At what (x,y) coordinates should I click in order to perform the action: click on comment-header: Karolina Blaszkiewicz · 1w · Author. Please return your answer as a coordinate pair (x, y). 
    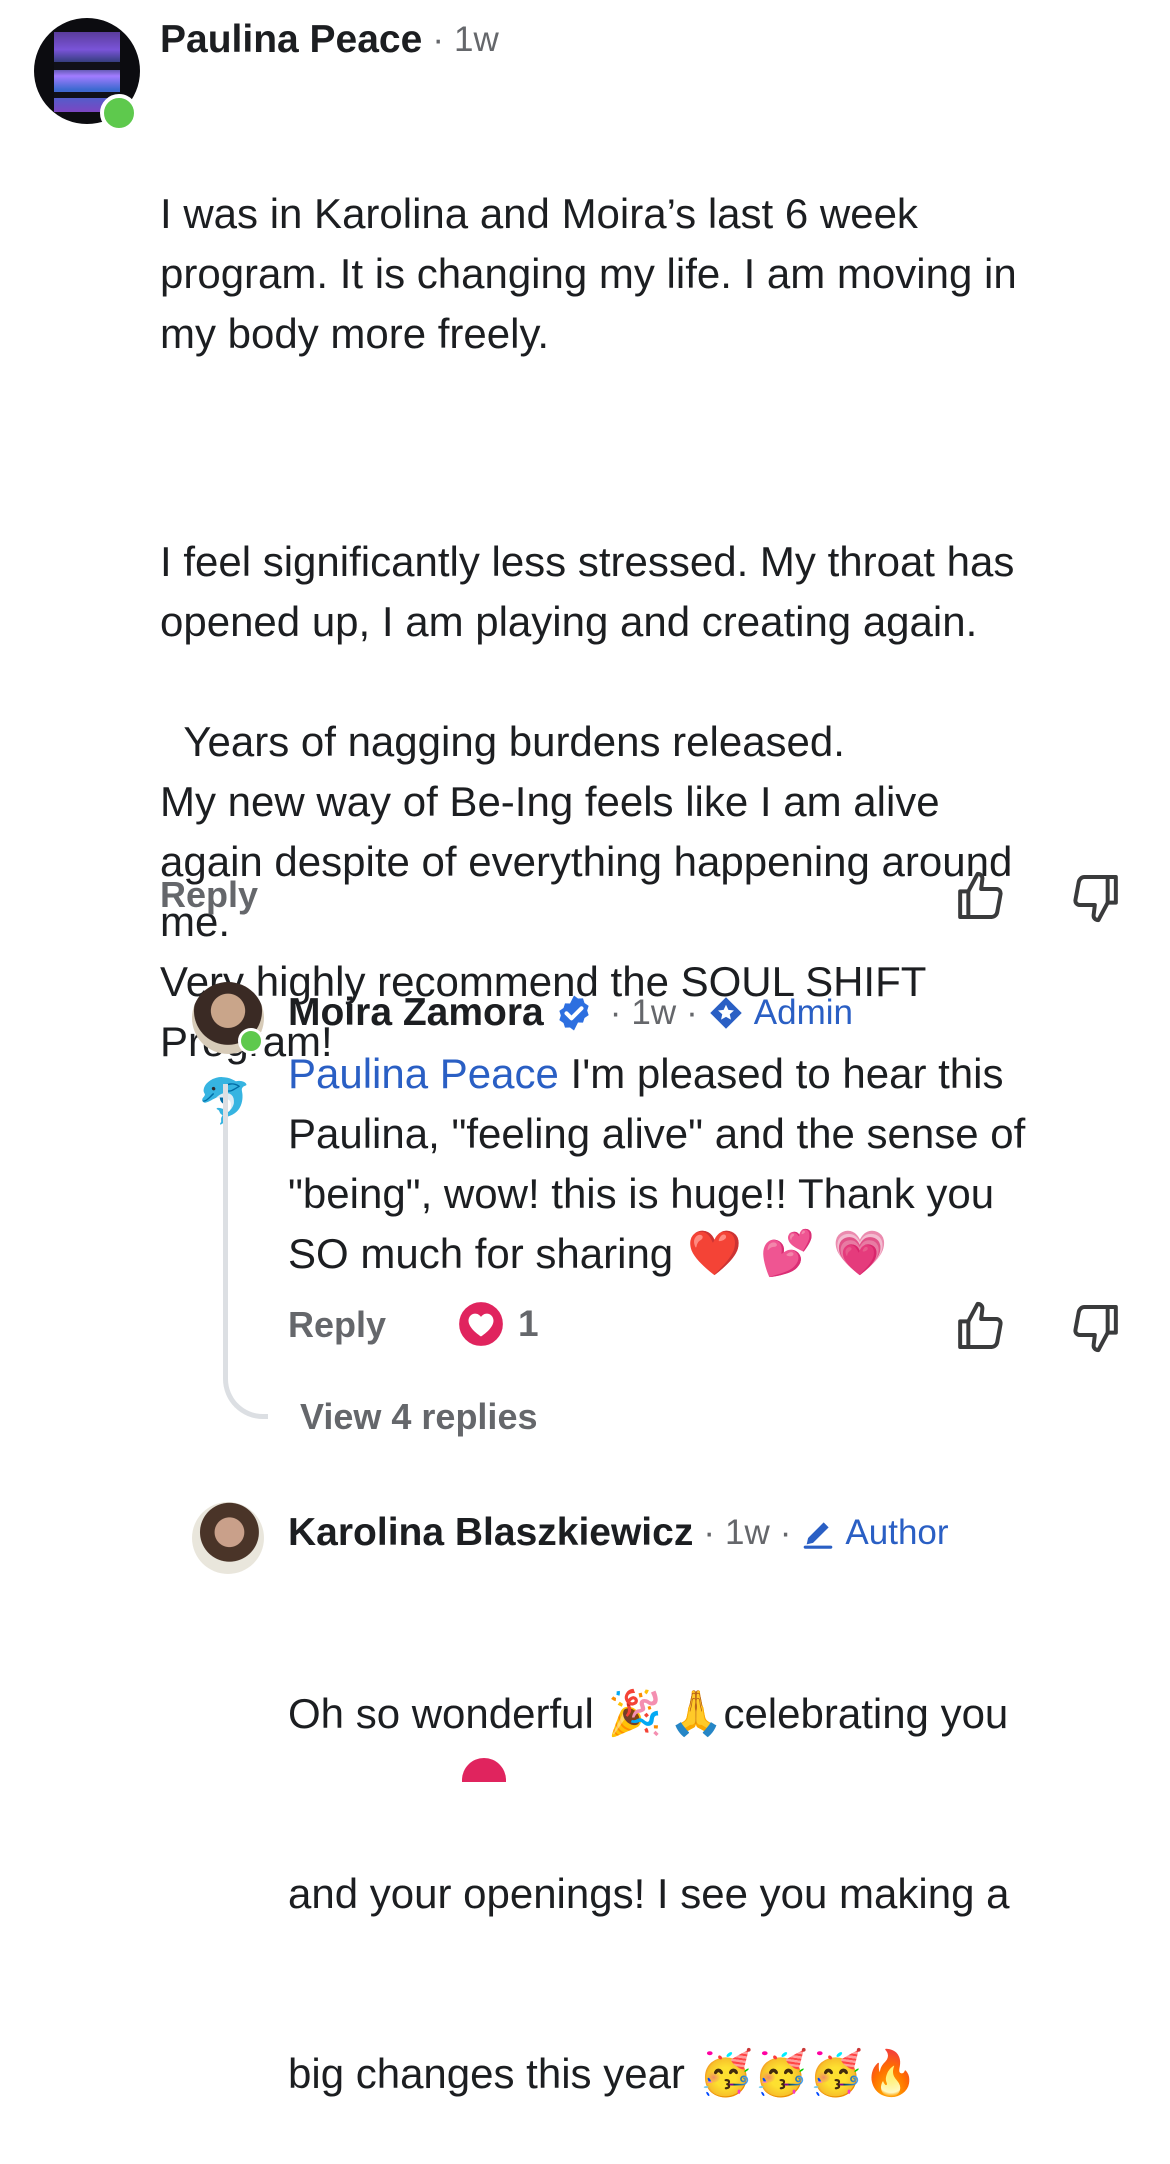
    Looking at the image, I should click on (618, 1533).